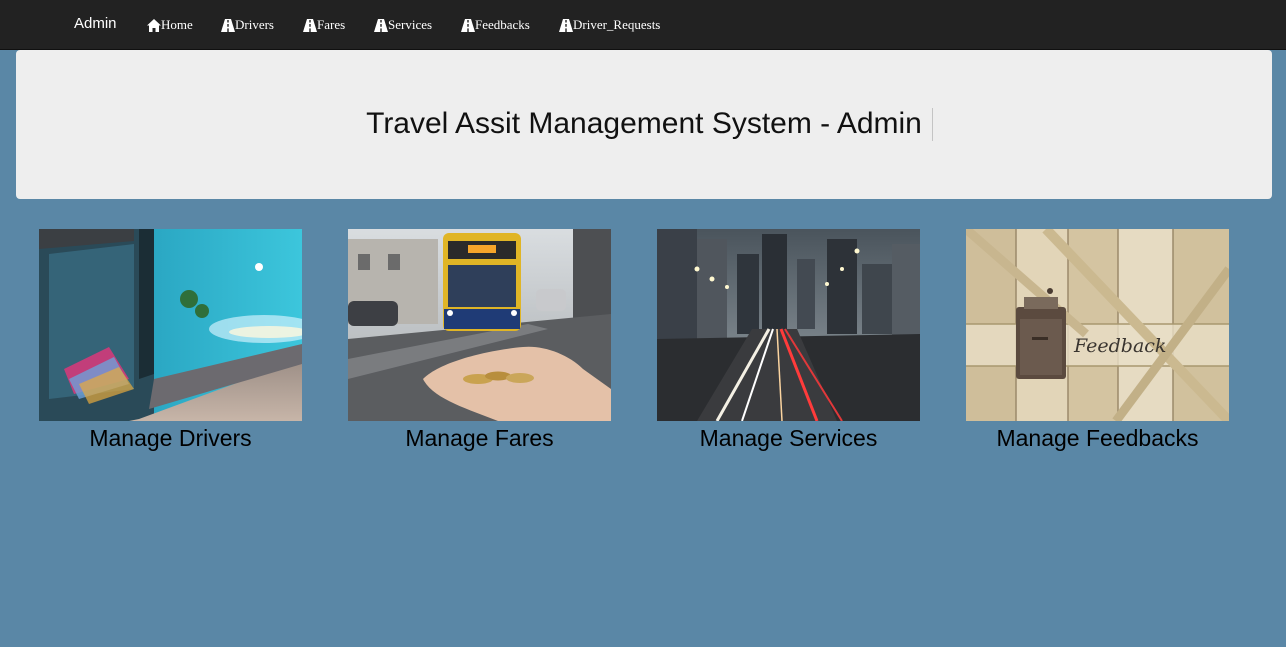  I want to click on feedback-mailbox-photo: Feedback, so click(1097, 325).